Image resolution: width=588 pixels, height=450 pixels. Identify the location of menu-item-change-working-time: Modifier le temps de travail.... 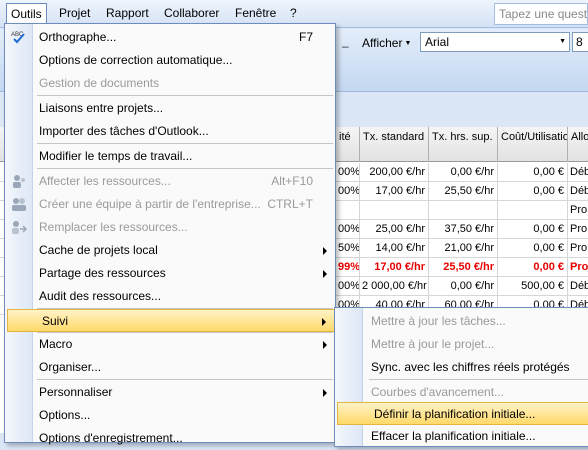
(170, 156).